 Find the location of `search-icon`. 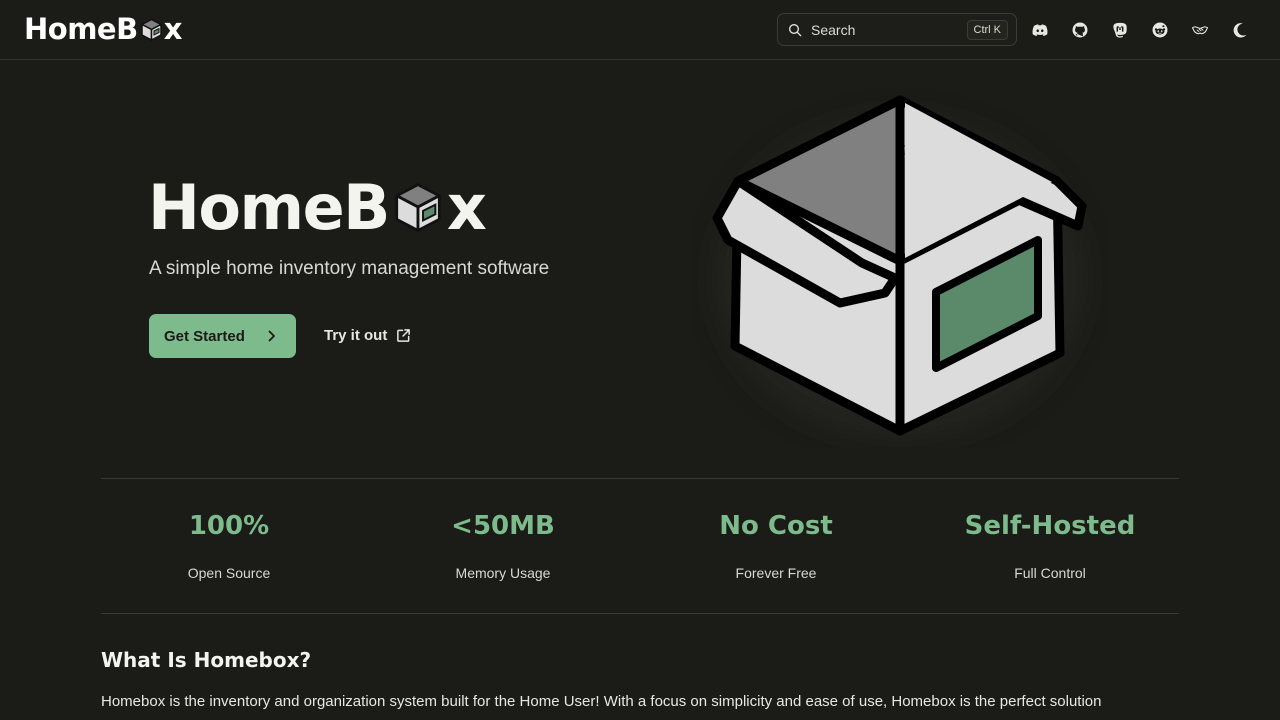

search-icon is located at coordinates (795, 29).